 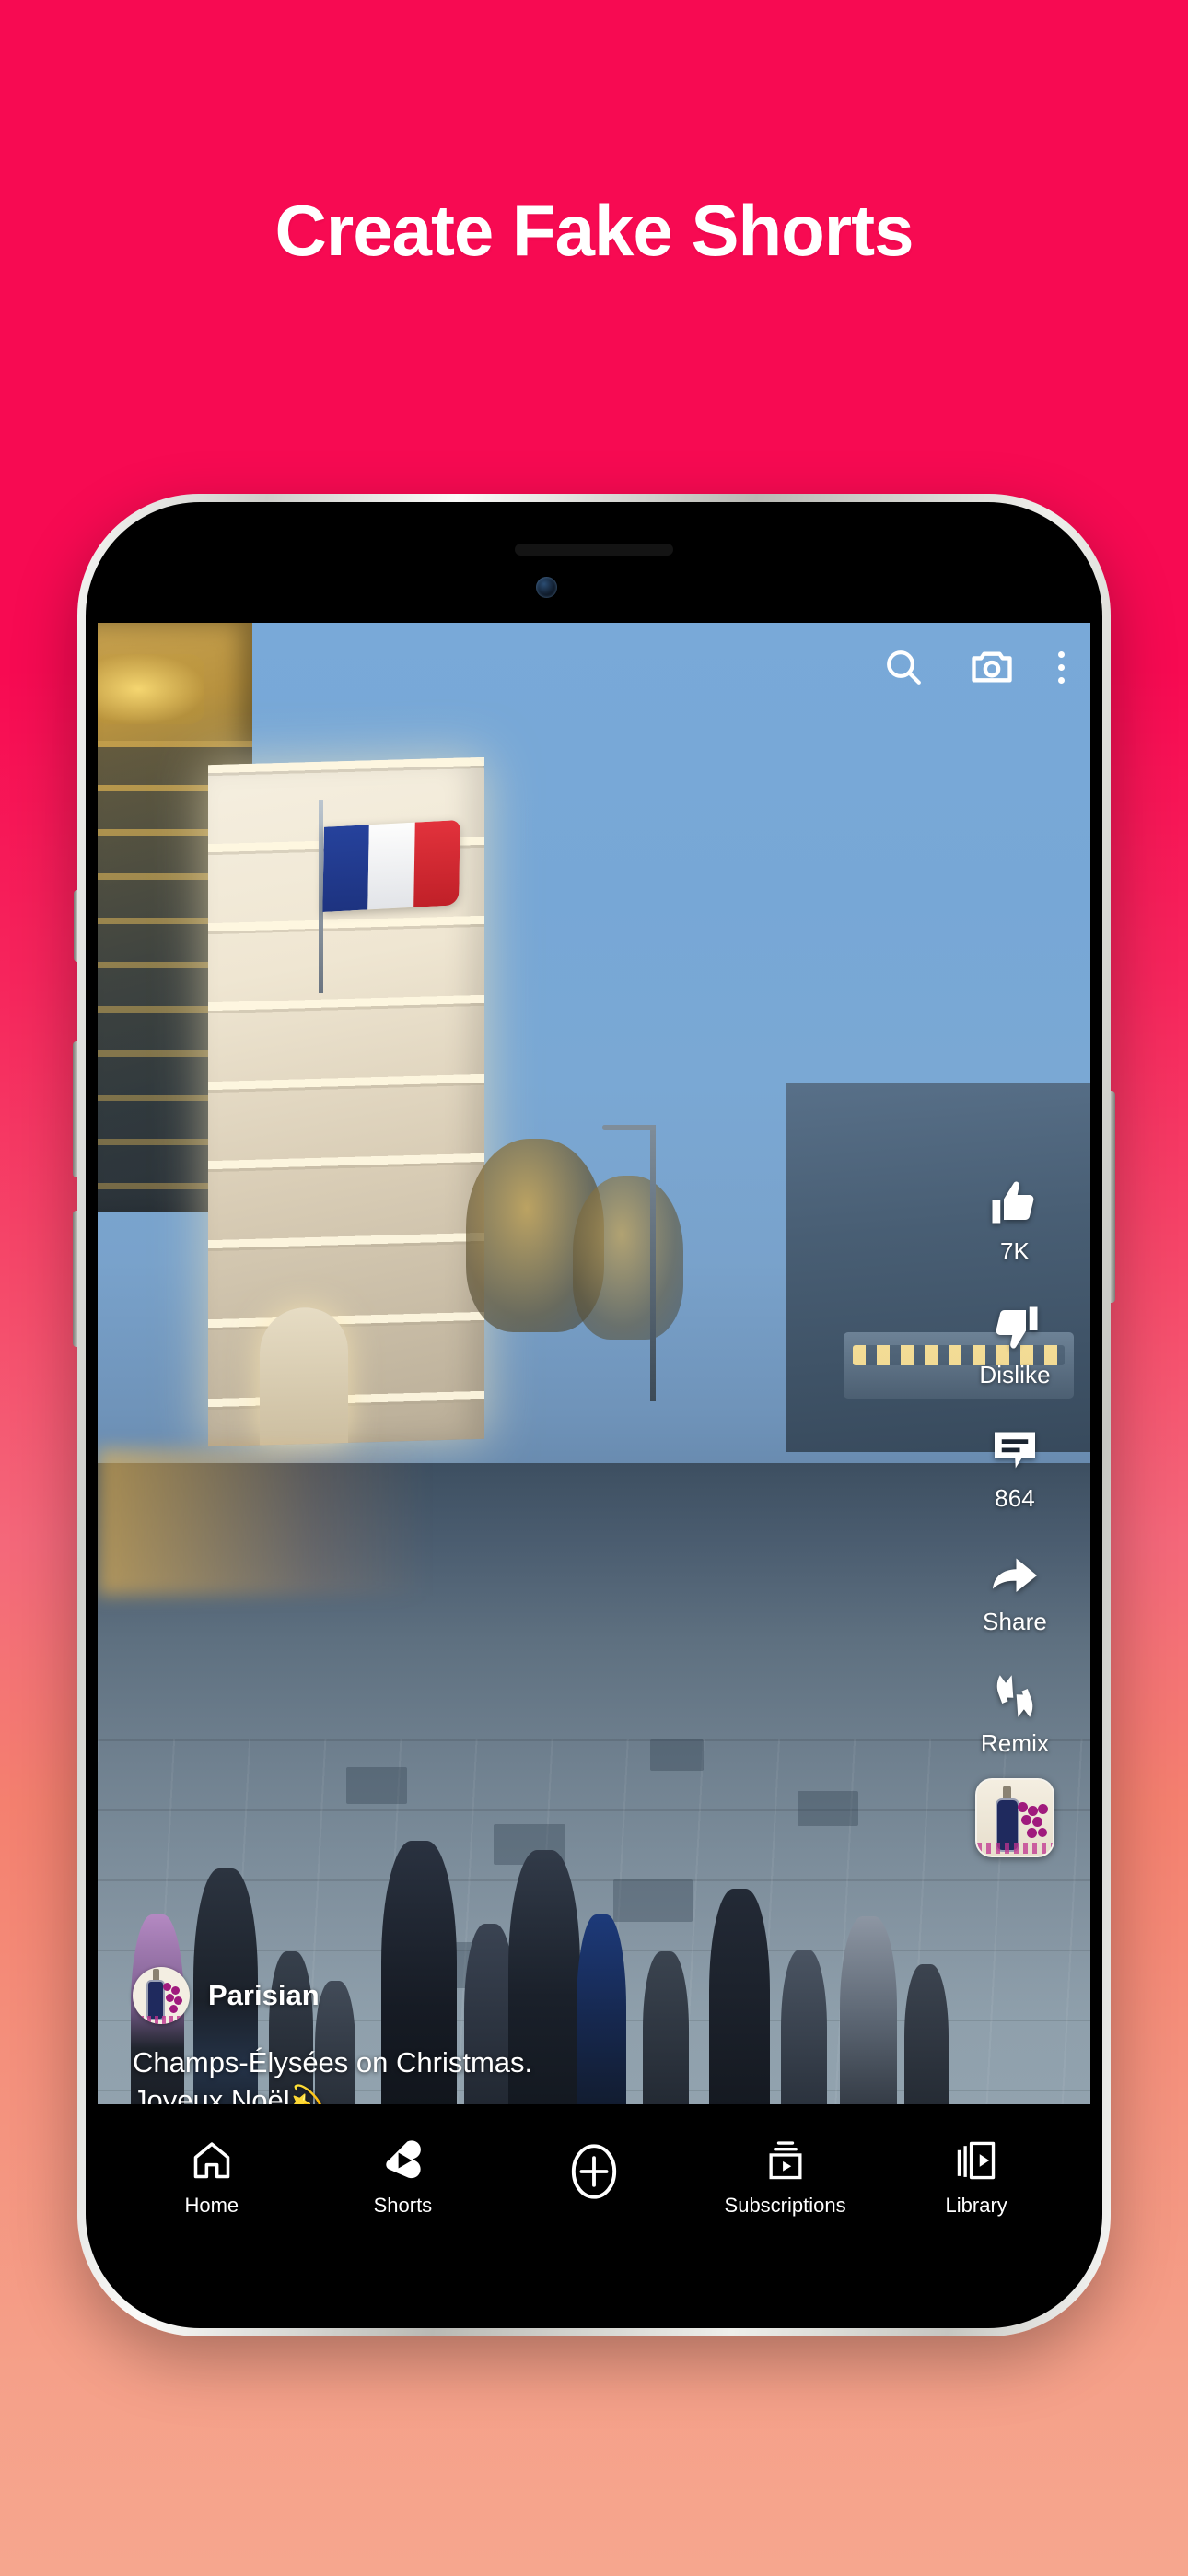 What do you see at coordinates (1014, 1450) in the screenshot?
I see `comment-icon` at bounding box center [1014, 1450].